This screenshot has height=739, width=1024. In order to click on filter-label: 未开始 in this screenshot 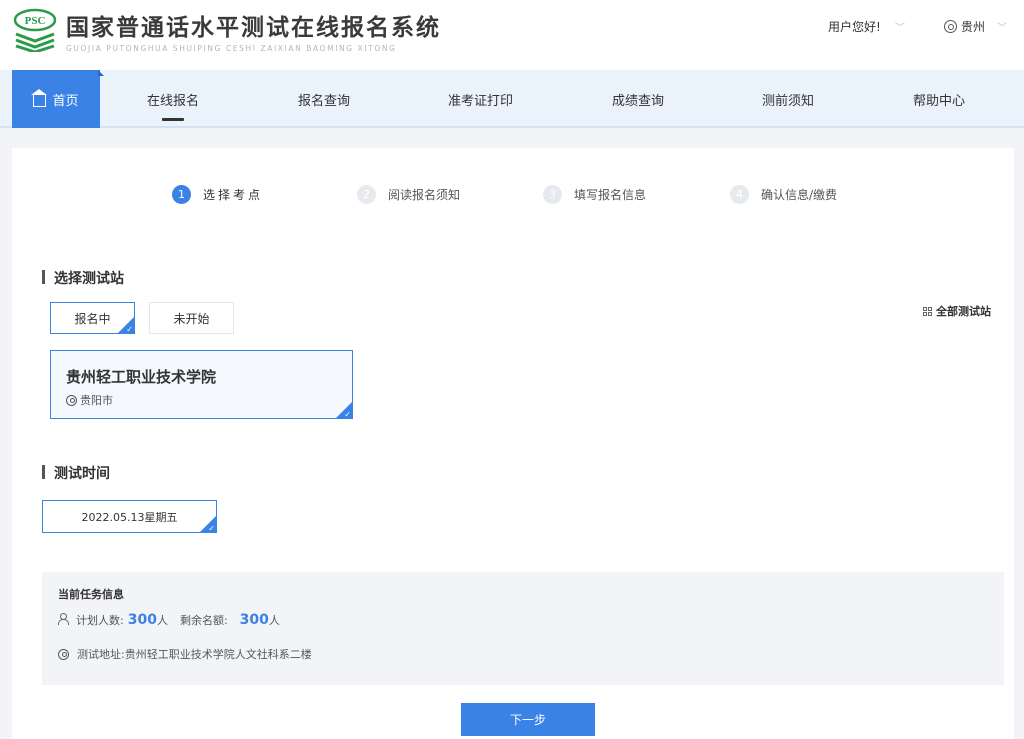, I will do `click(191, 318)`.